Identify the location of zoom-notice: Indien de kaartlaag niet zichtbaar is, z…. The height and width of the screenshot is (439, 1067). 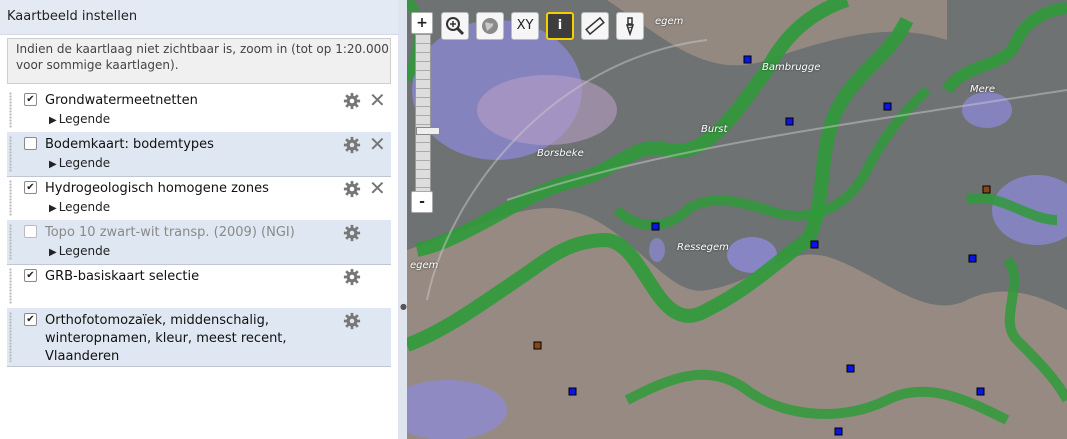
(199, 61).